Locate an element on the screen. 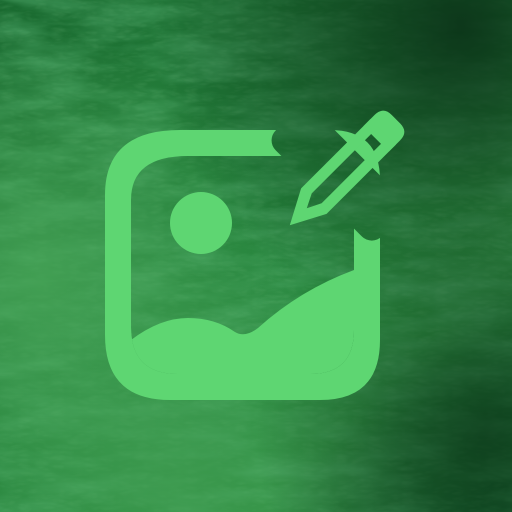  mountain-landscape is located at coordinates (242, 322).